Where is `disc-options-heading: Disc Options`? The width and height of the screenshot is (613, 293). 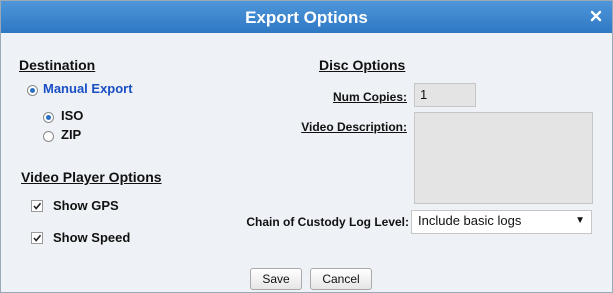 disc-options-heading: Disc Options is located at coordinates (362, 65).